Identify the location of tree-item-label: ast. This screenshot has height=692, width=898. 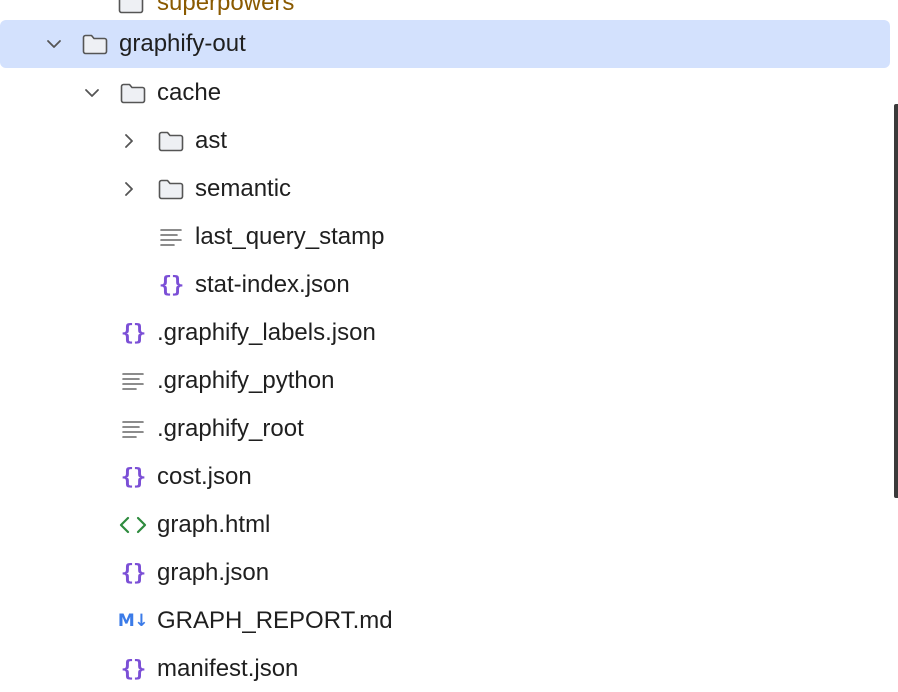
(211, 140).